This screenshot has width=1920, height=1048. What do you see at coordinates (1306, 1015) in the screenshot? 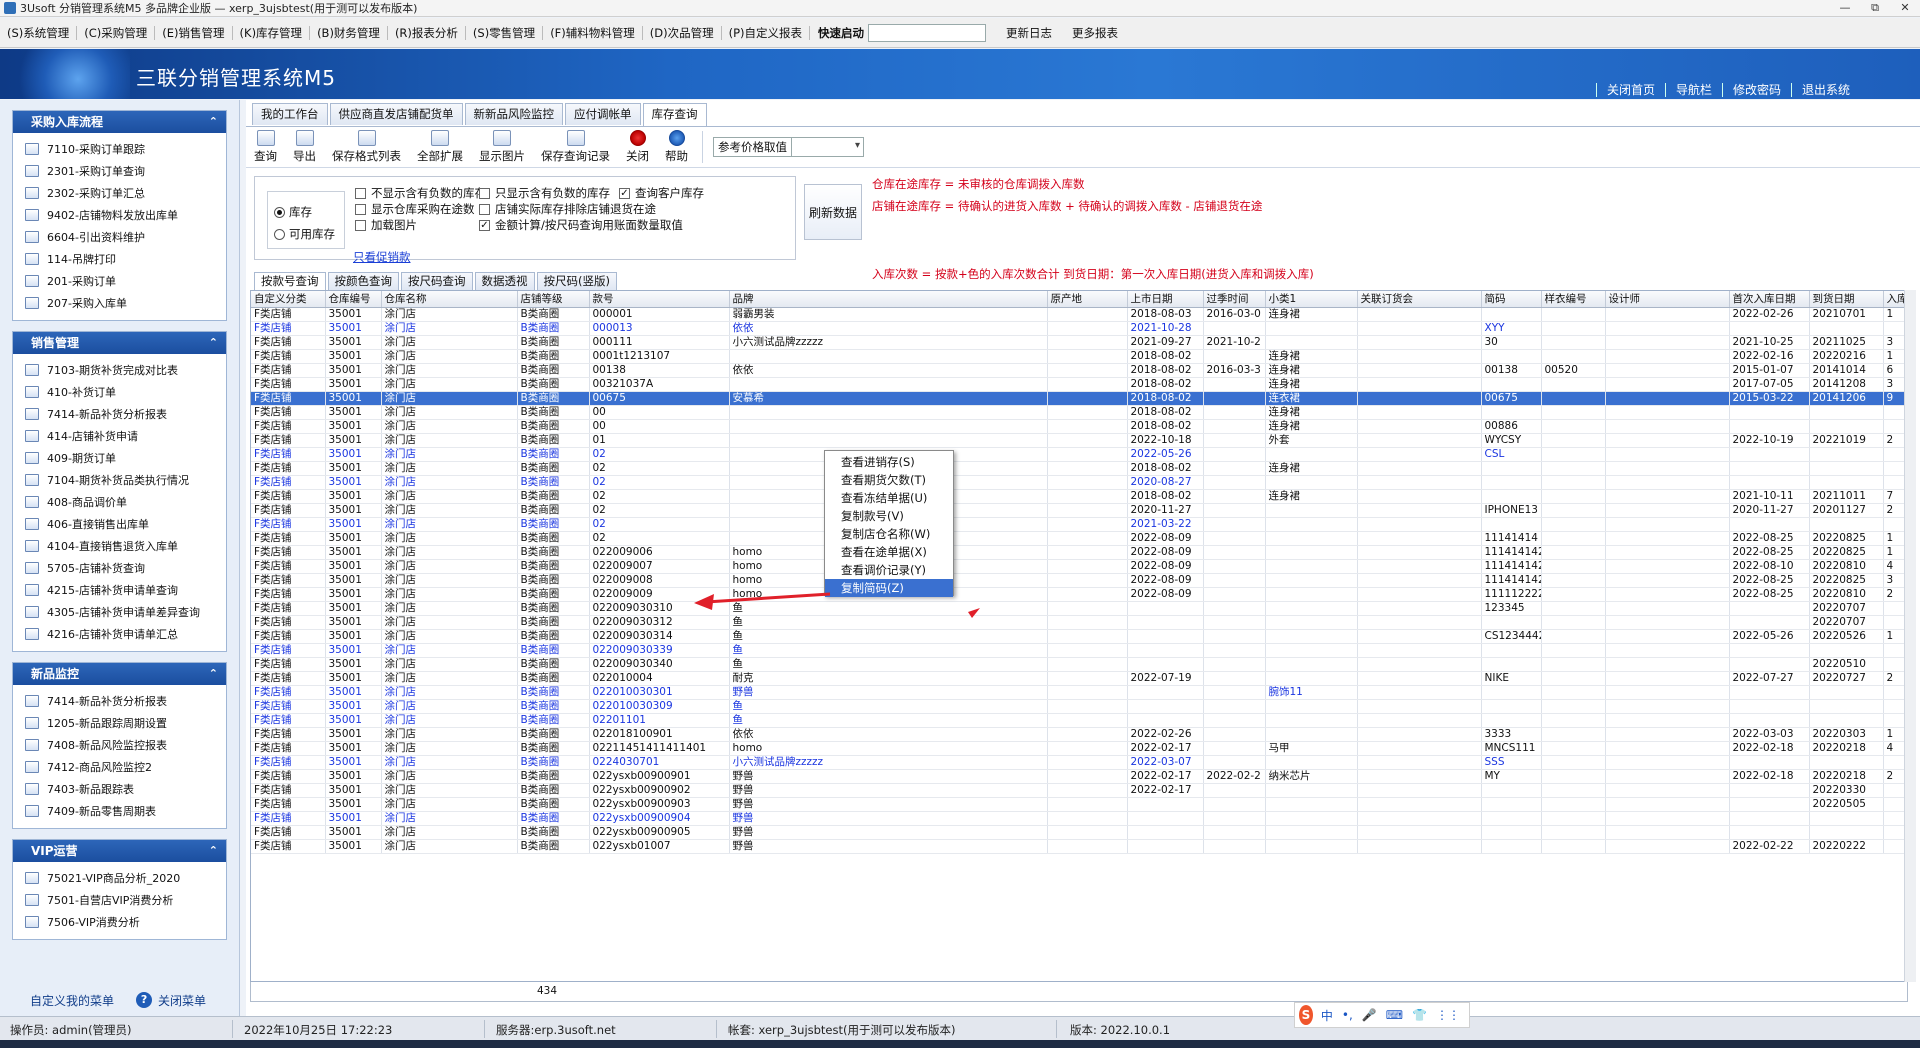
I see `sogou-logo-icon: S` at bounding box center [1306, 1015].